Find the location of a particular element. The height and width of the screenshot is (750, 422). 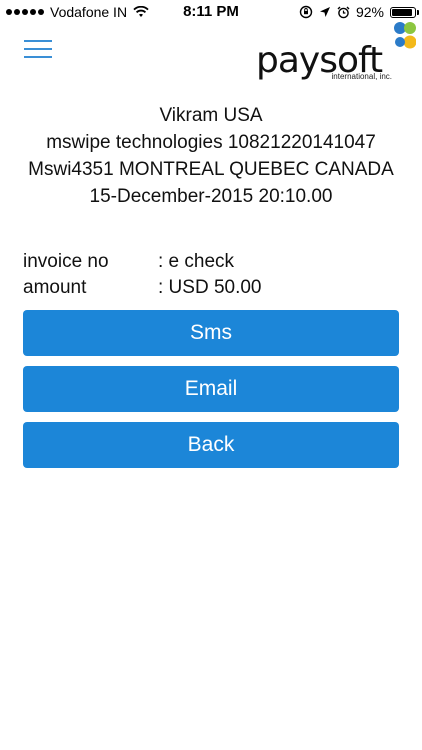

email-button: Email is located at coordinates (211, 389).